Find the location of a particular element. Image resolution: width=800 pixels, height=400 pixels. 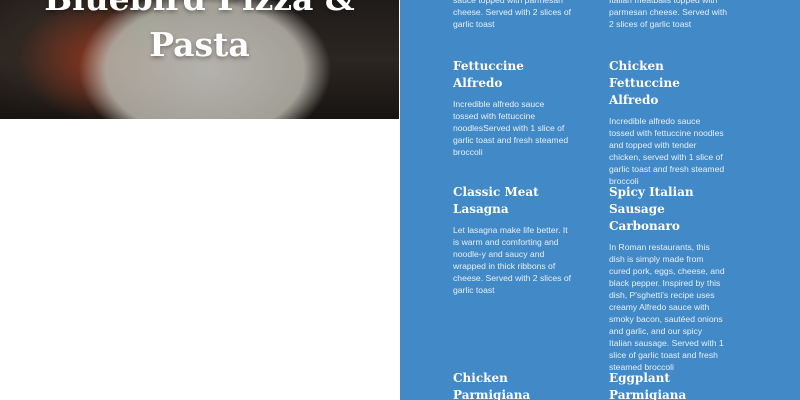

menu-item-name: Spicy Italian Sausage Carbonaro is located at coordinates (651, 209).